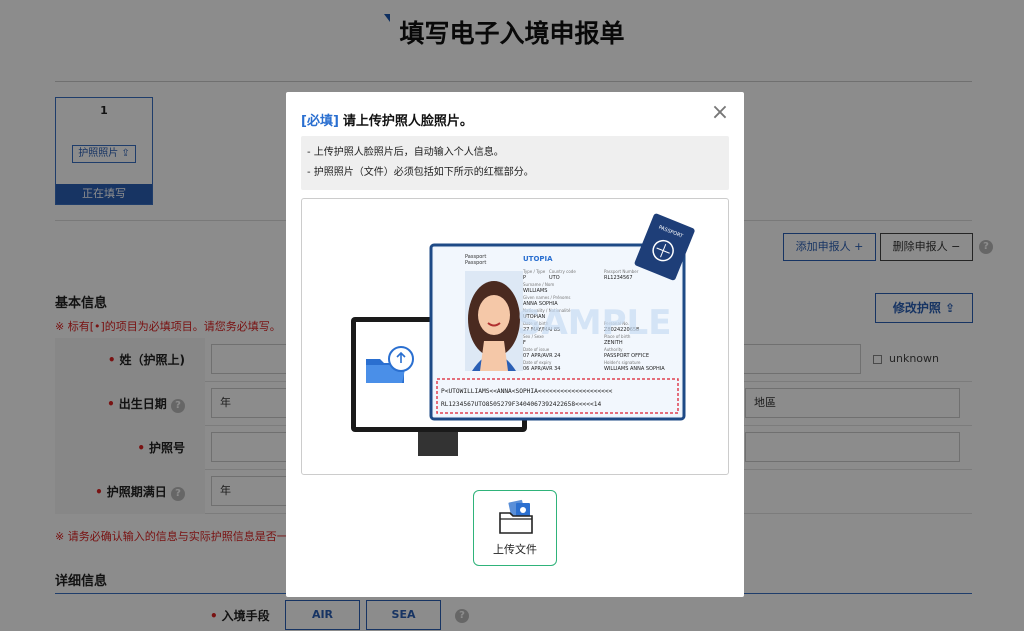  What do you see at coordinates (542, 356) in the screenshot?
I see `passport-issue: 07 APR/AVR 24` at bounding box center [542, 356].